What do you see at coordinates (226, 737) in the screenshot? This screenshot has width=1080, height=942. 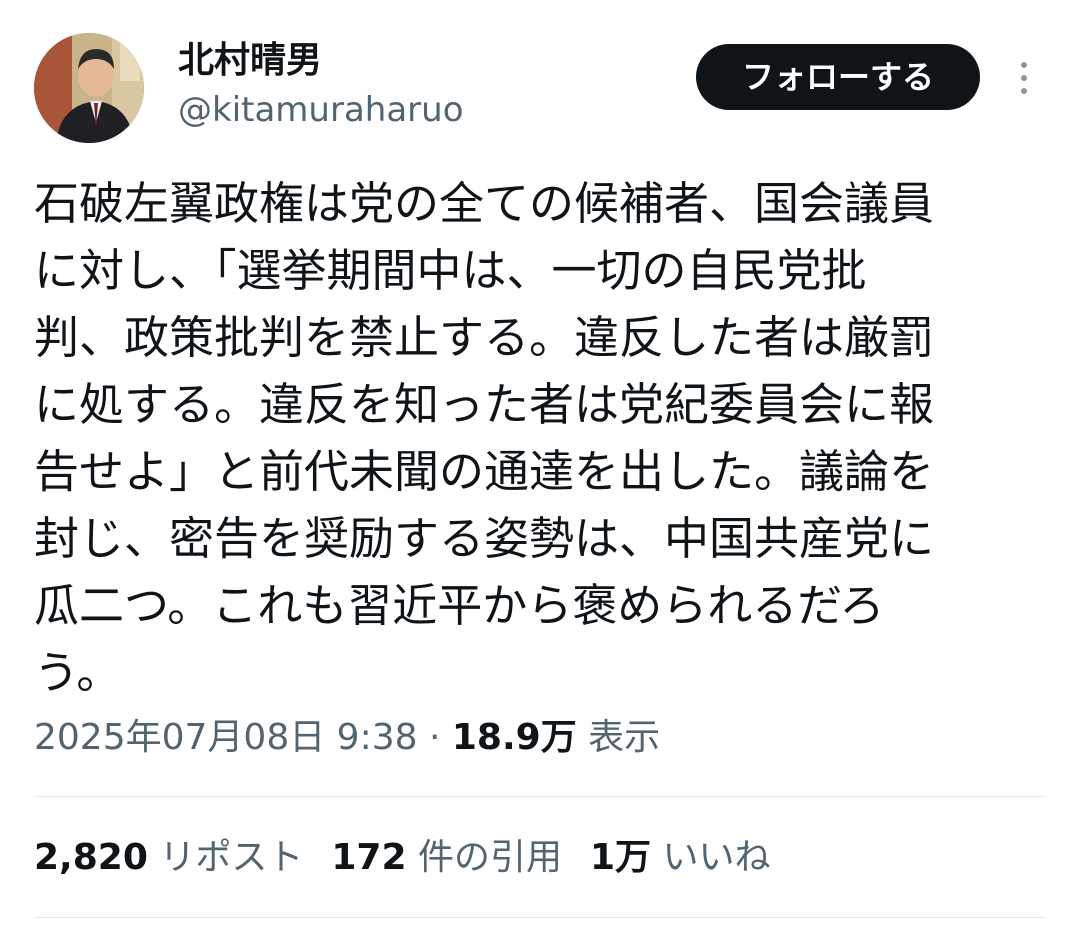 I see `timestamp: 2025年07月08日 9:38` at bounding box center [226, 737].